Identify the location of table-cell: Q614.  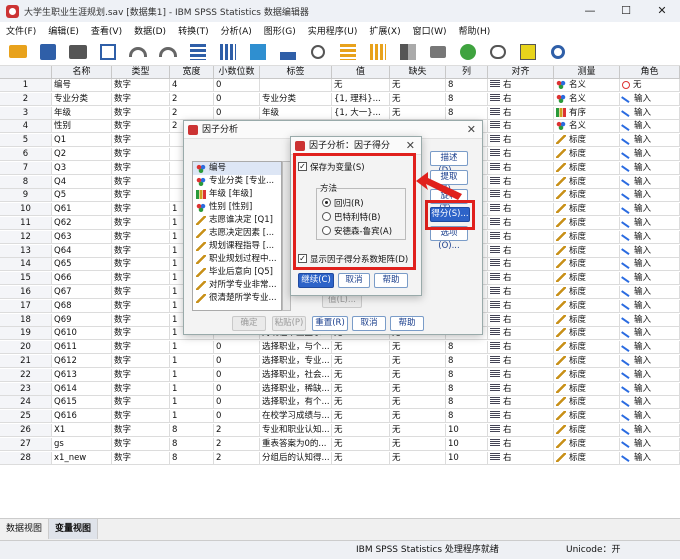
(82, 389).